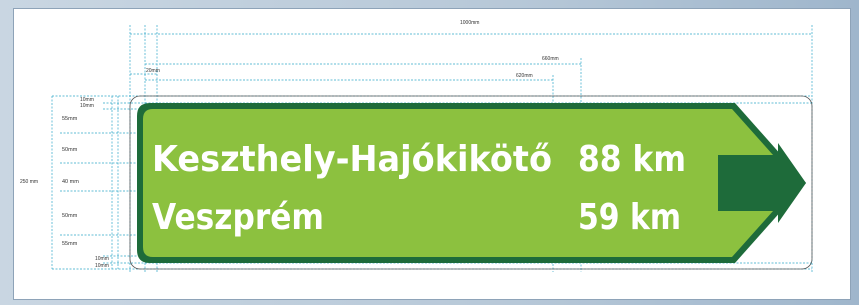 The image size is (859, 305). Describe the element at coordinates (629, 217) in the screenshot. I see `destination-distance: 59 km` at that location.